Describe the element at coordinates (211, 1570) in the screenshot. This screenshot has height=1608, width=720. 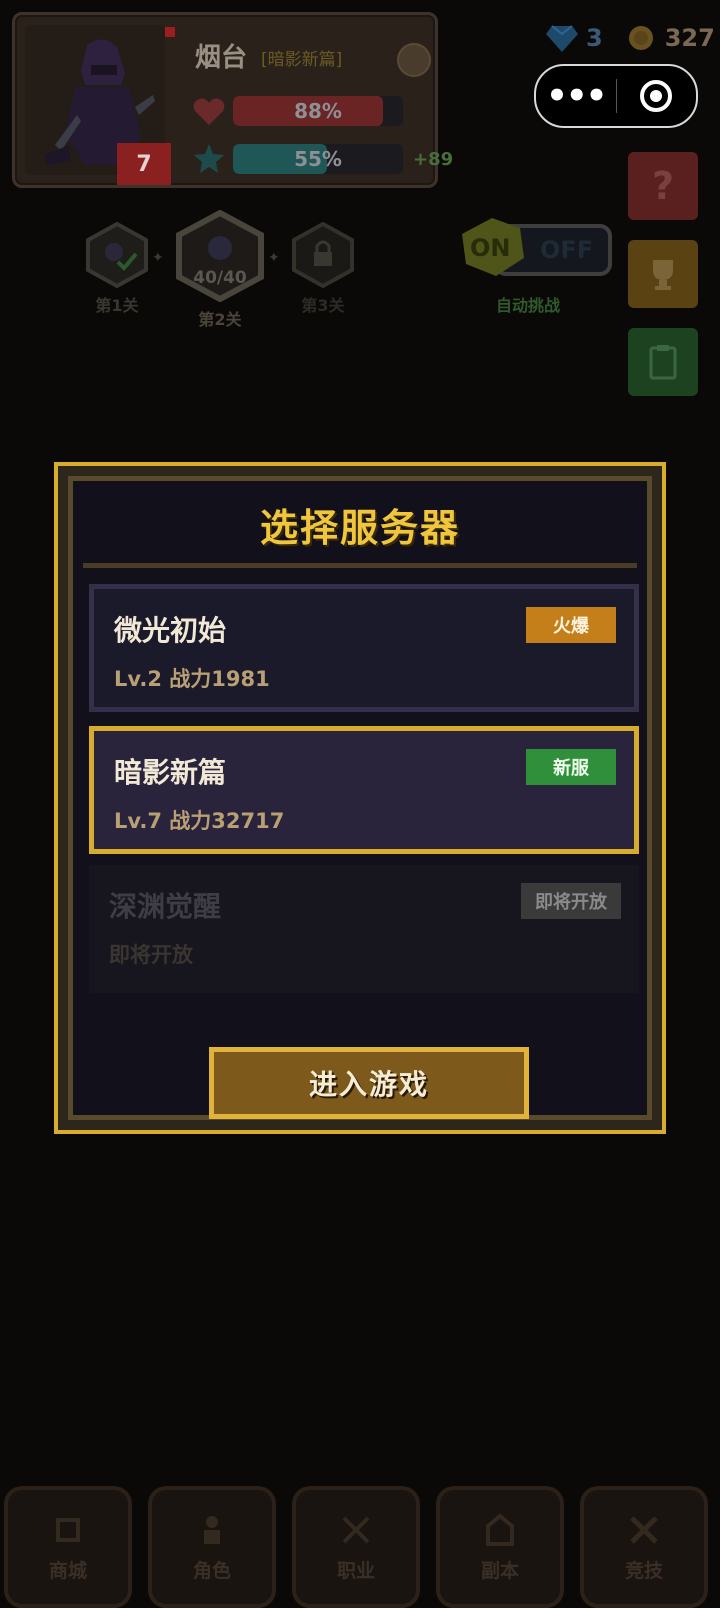
I see `nav-label: 角色` at that location.